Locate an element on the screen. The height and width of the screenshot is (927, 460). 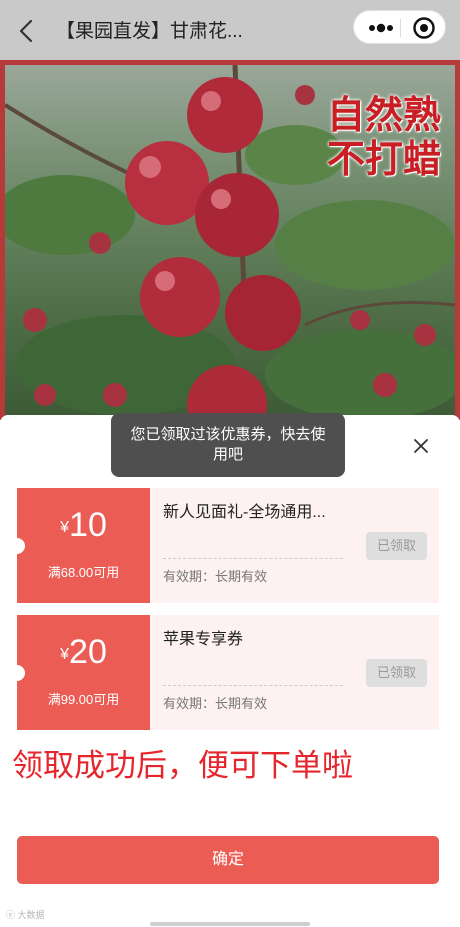
coupon-value-panel: ¥10 满68.00可用 is located at coordinates (81, 545).